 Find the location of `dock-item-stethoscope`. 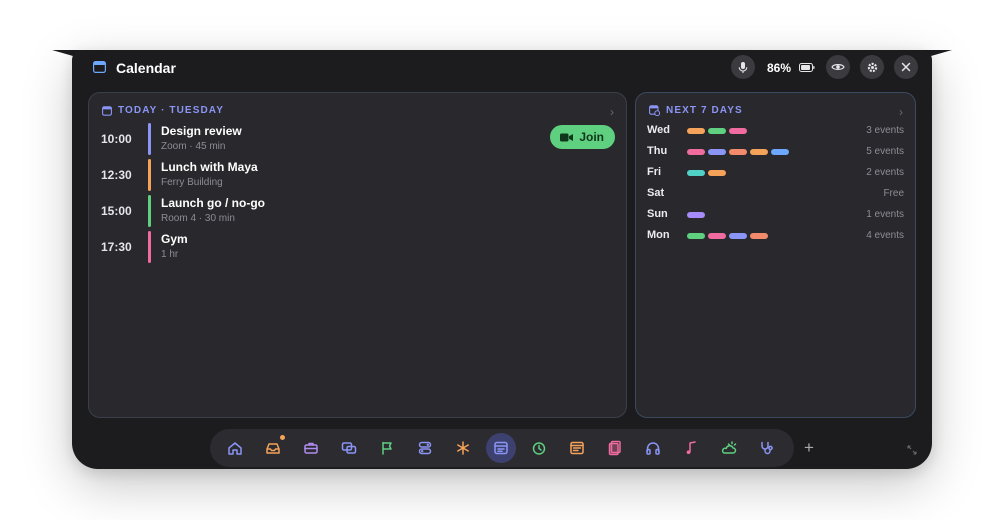

dock-item-stethoscope is located at coordinates (767, 448).